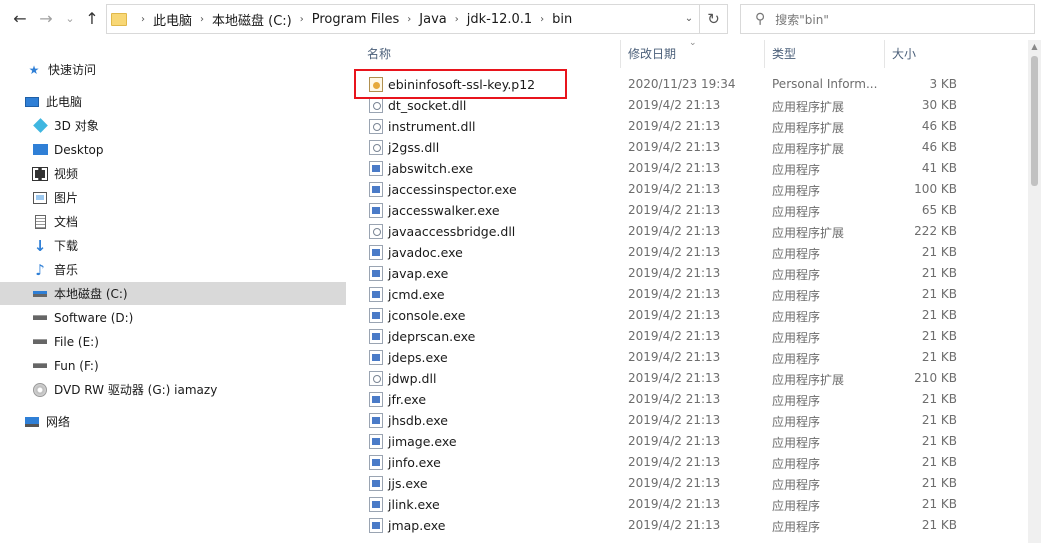  I want to click on file-name: jimage.exe, so click(422, 441).